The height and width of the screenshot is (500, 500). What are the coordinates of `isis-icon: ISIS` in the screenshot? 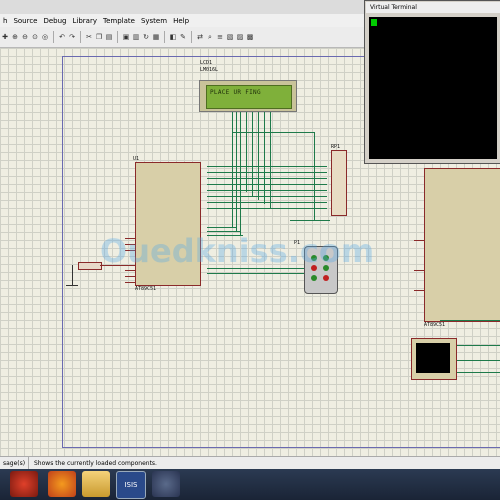 It's located at (131, 485).